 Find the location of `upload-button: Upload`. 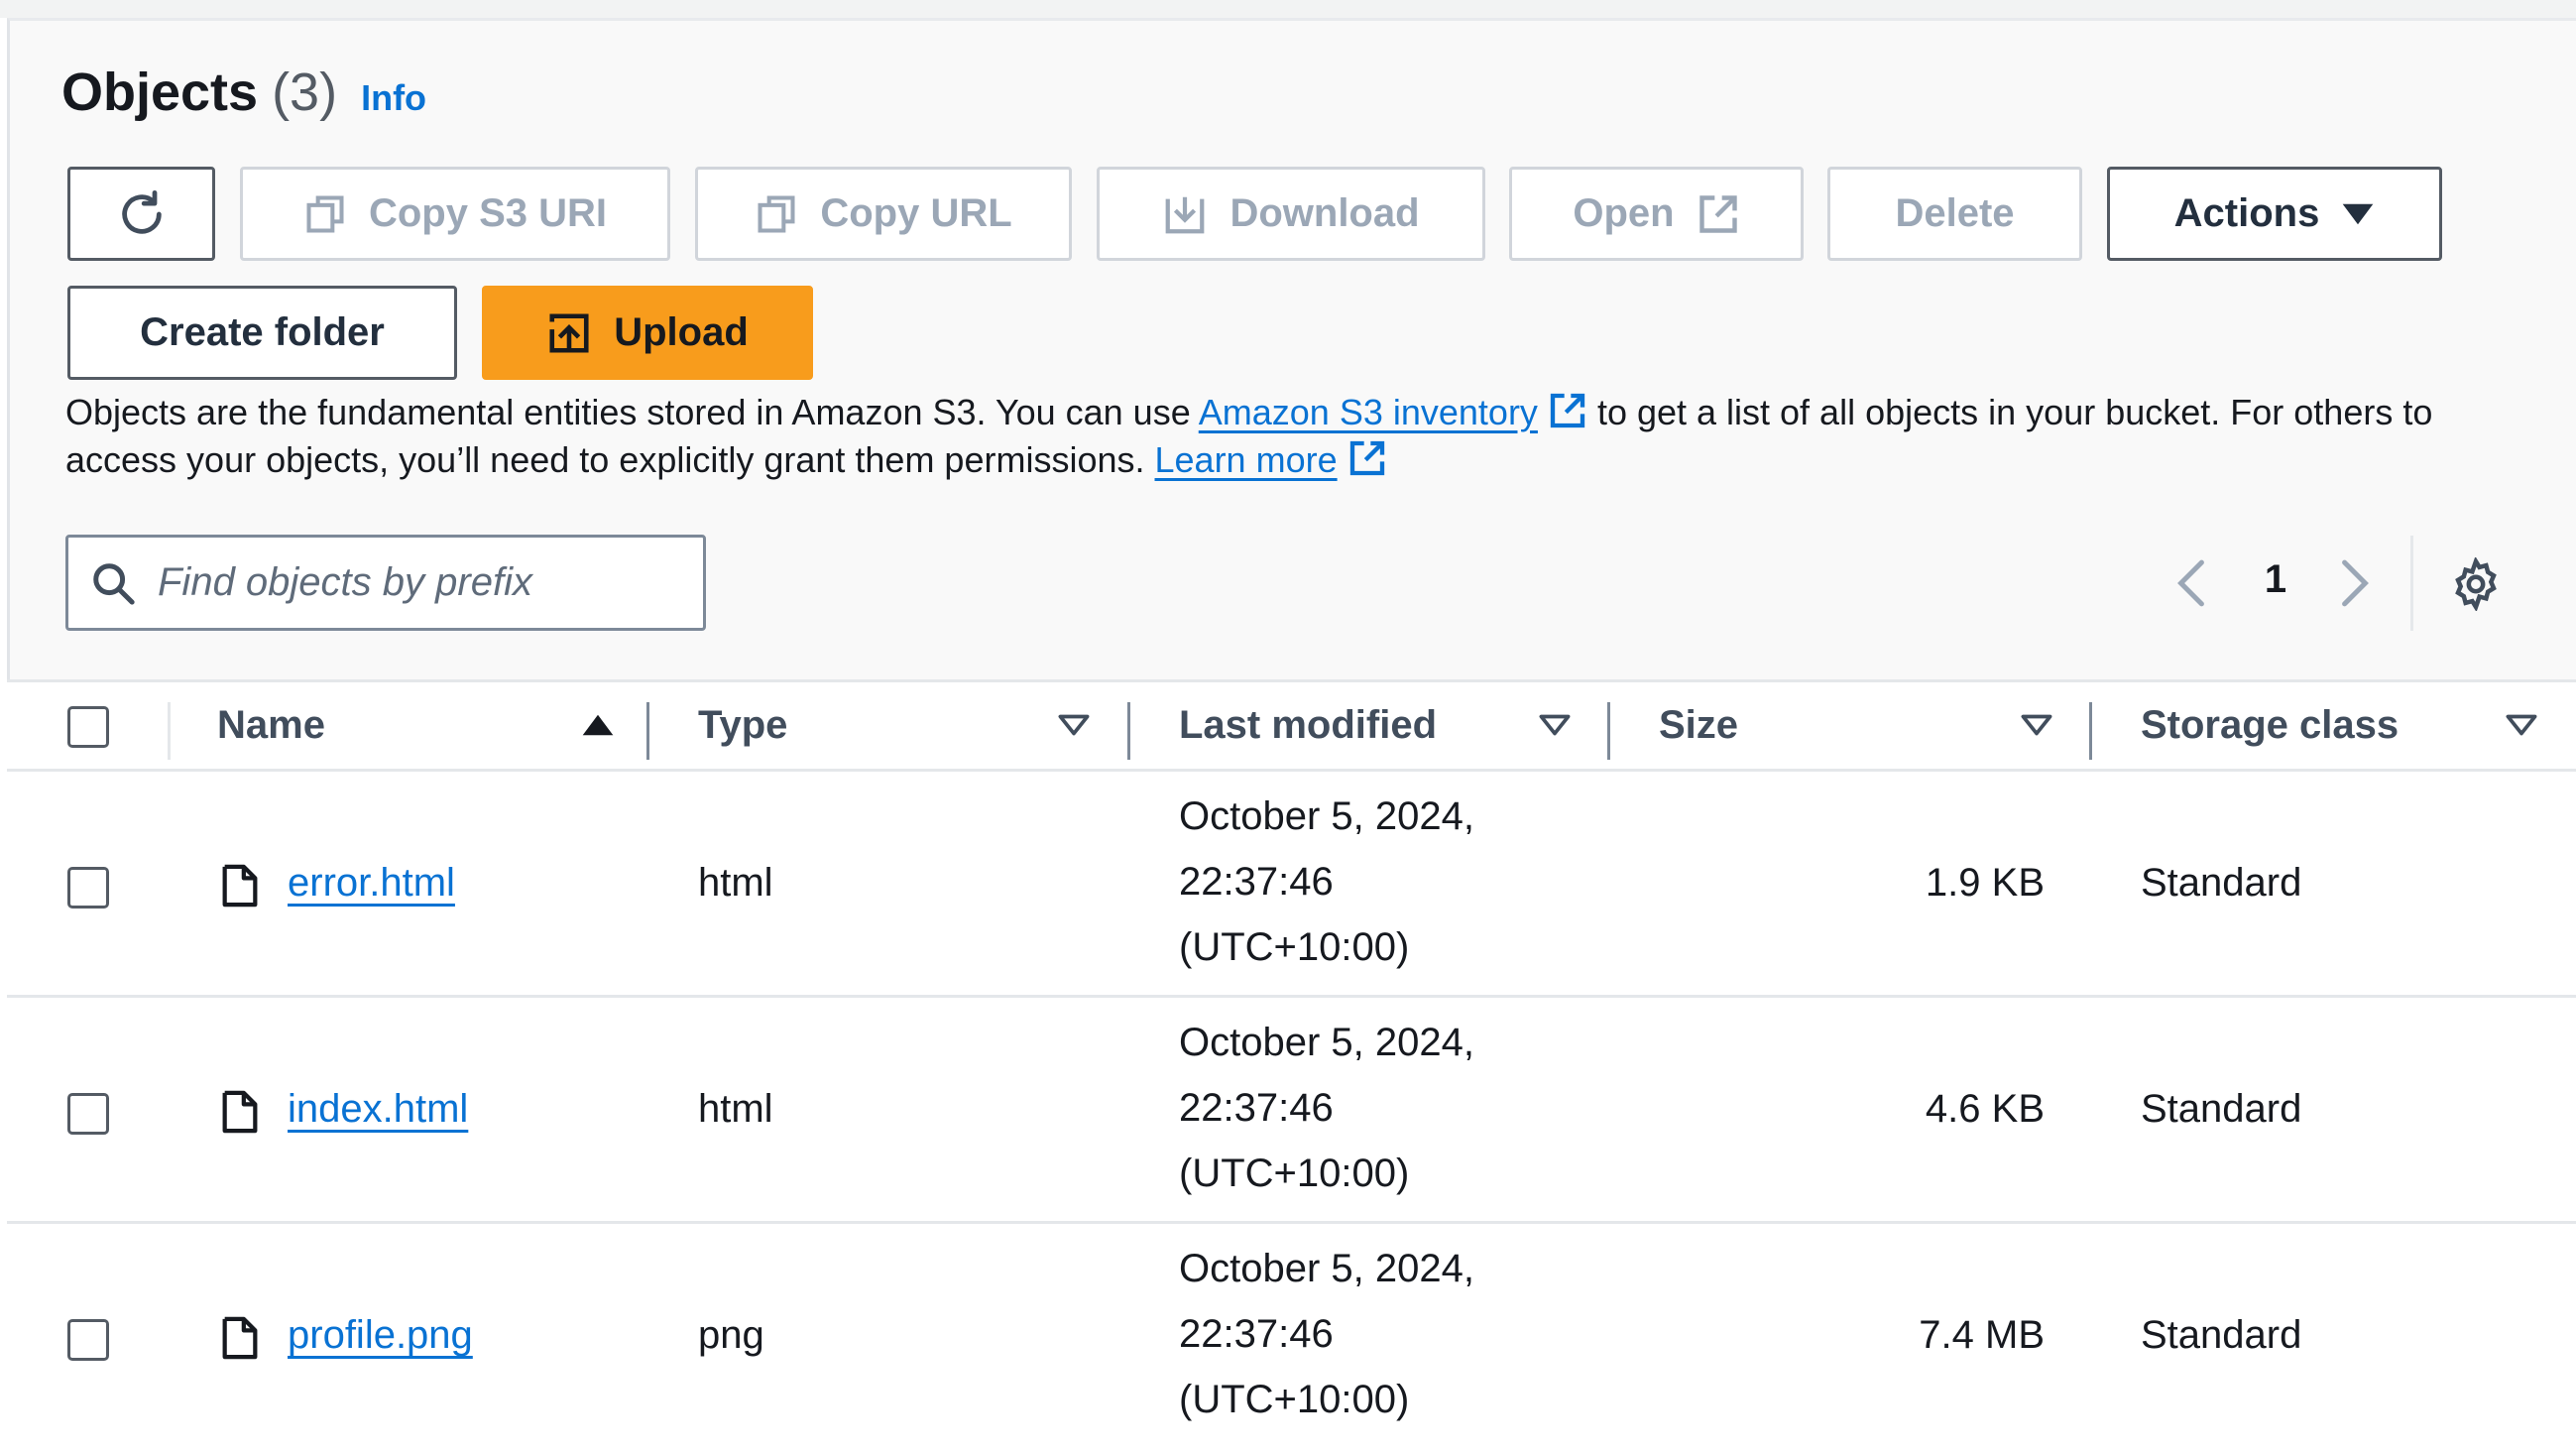

upload-button: Upload is located at coordinates (647, 333).